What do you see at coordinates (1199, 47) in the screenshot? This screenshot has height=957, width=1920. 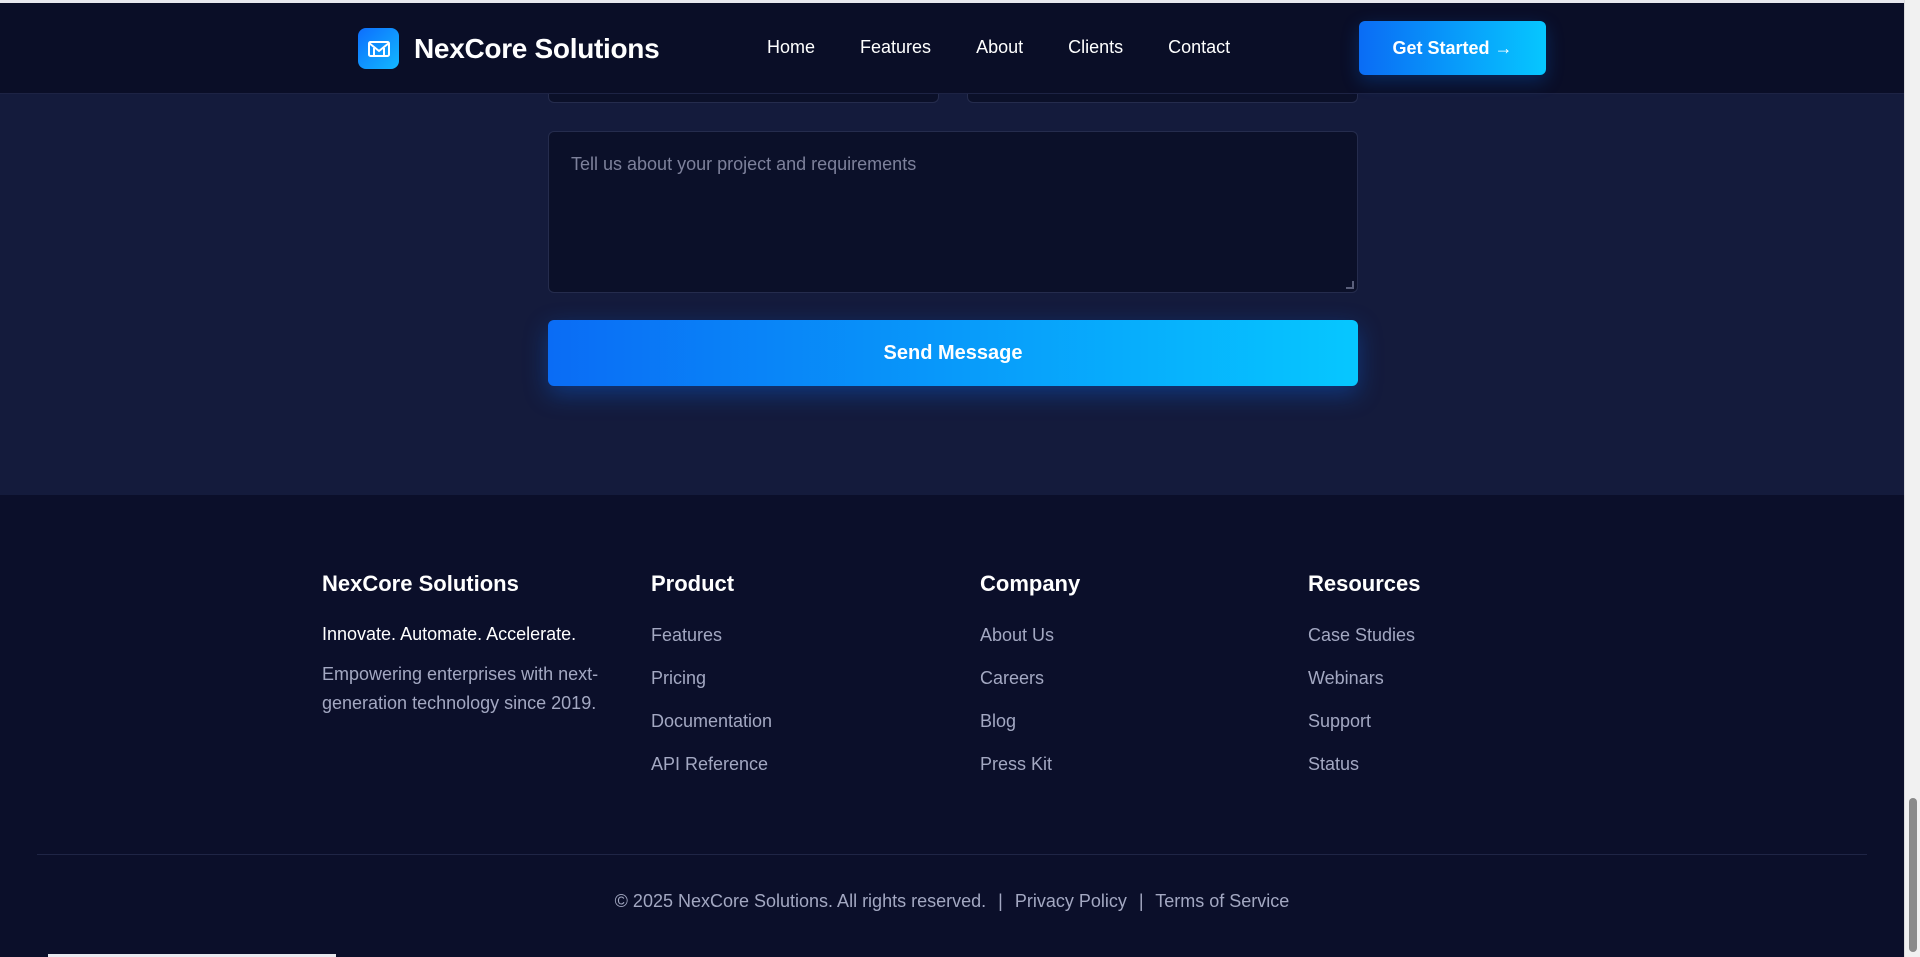 I see `nav-contact: Contact` at bounding box center [1199, 47].